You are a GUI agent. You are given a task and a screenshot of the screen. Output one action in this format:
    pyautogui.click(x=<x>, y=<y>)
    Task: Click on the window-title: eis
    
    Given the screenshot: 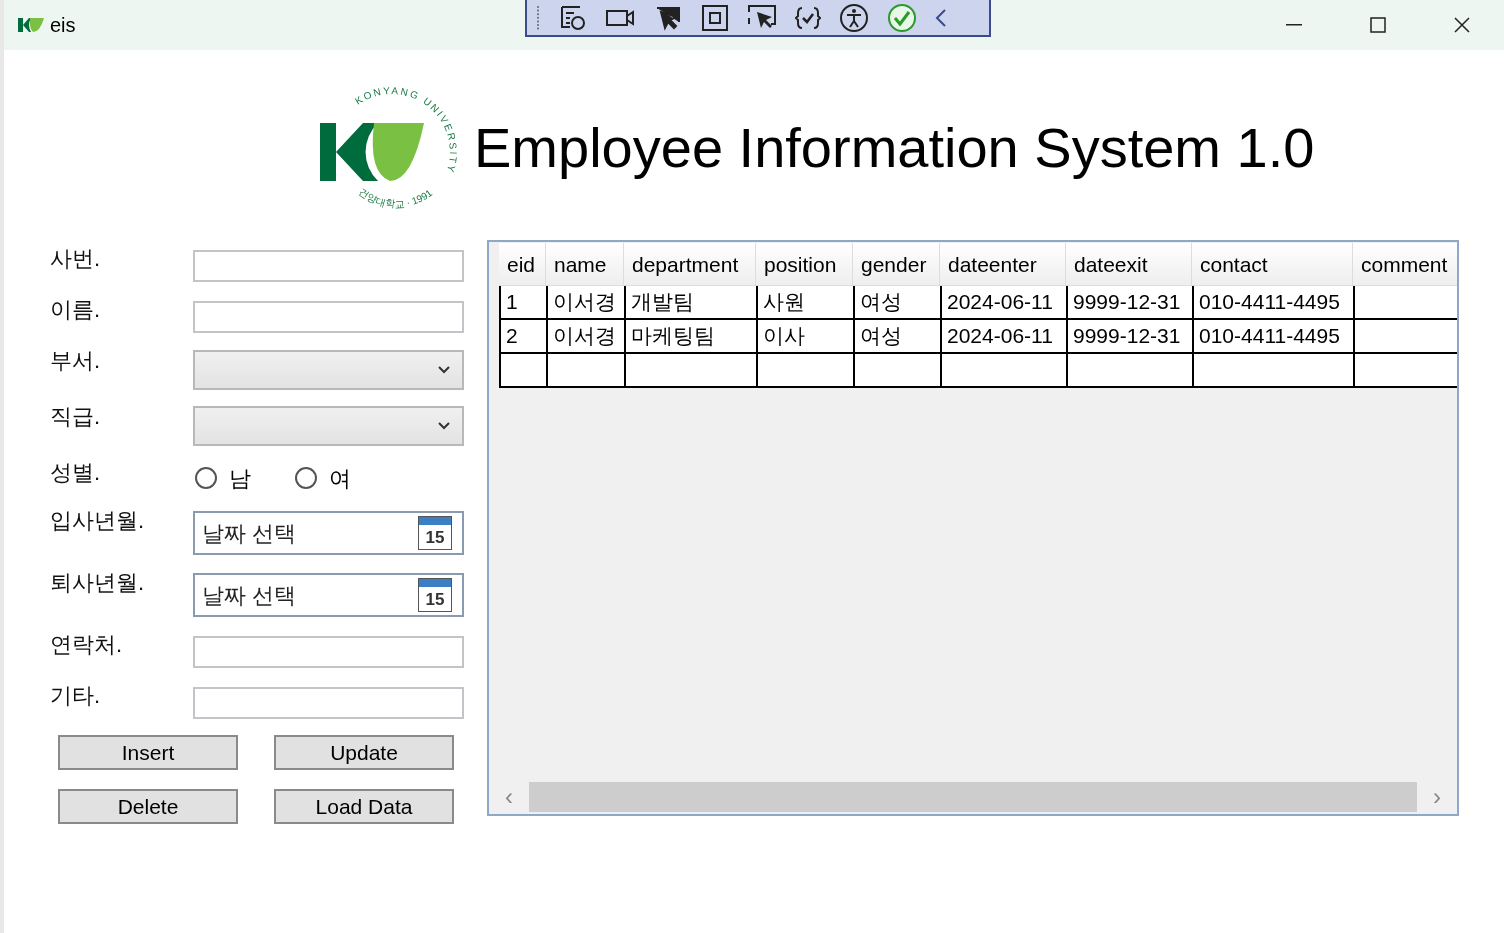 What is the action you would take?
    pyautogui.click(x=63, y=25)
    